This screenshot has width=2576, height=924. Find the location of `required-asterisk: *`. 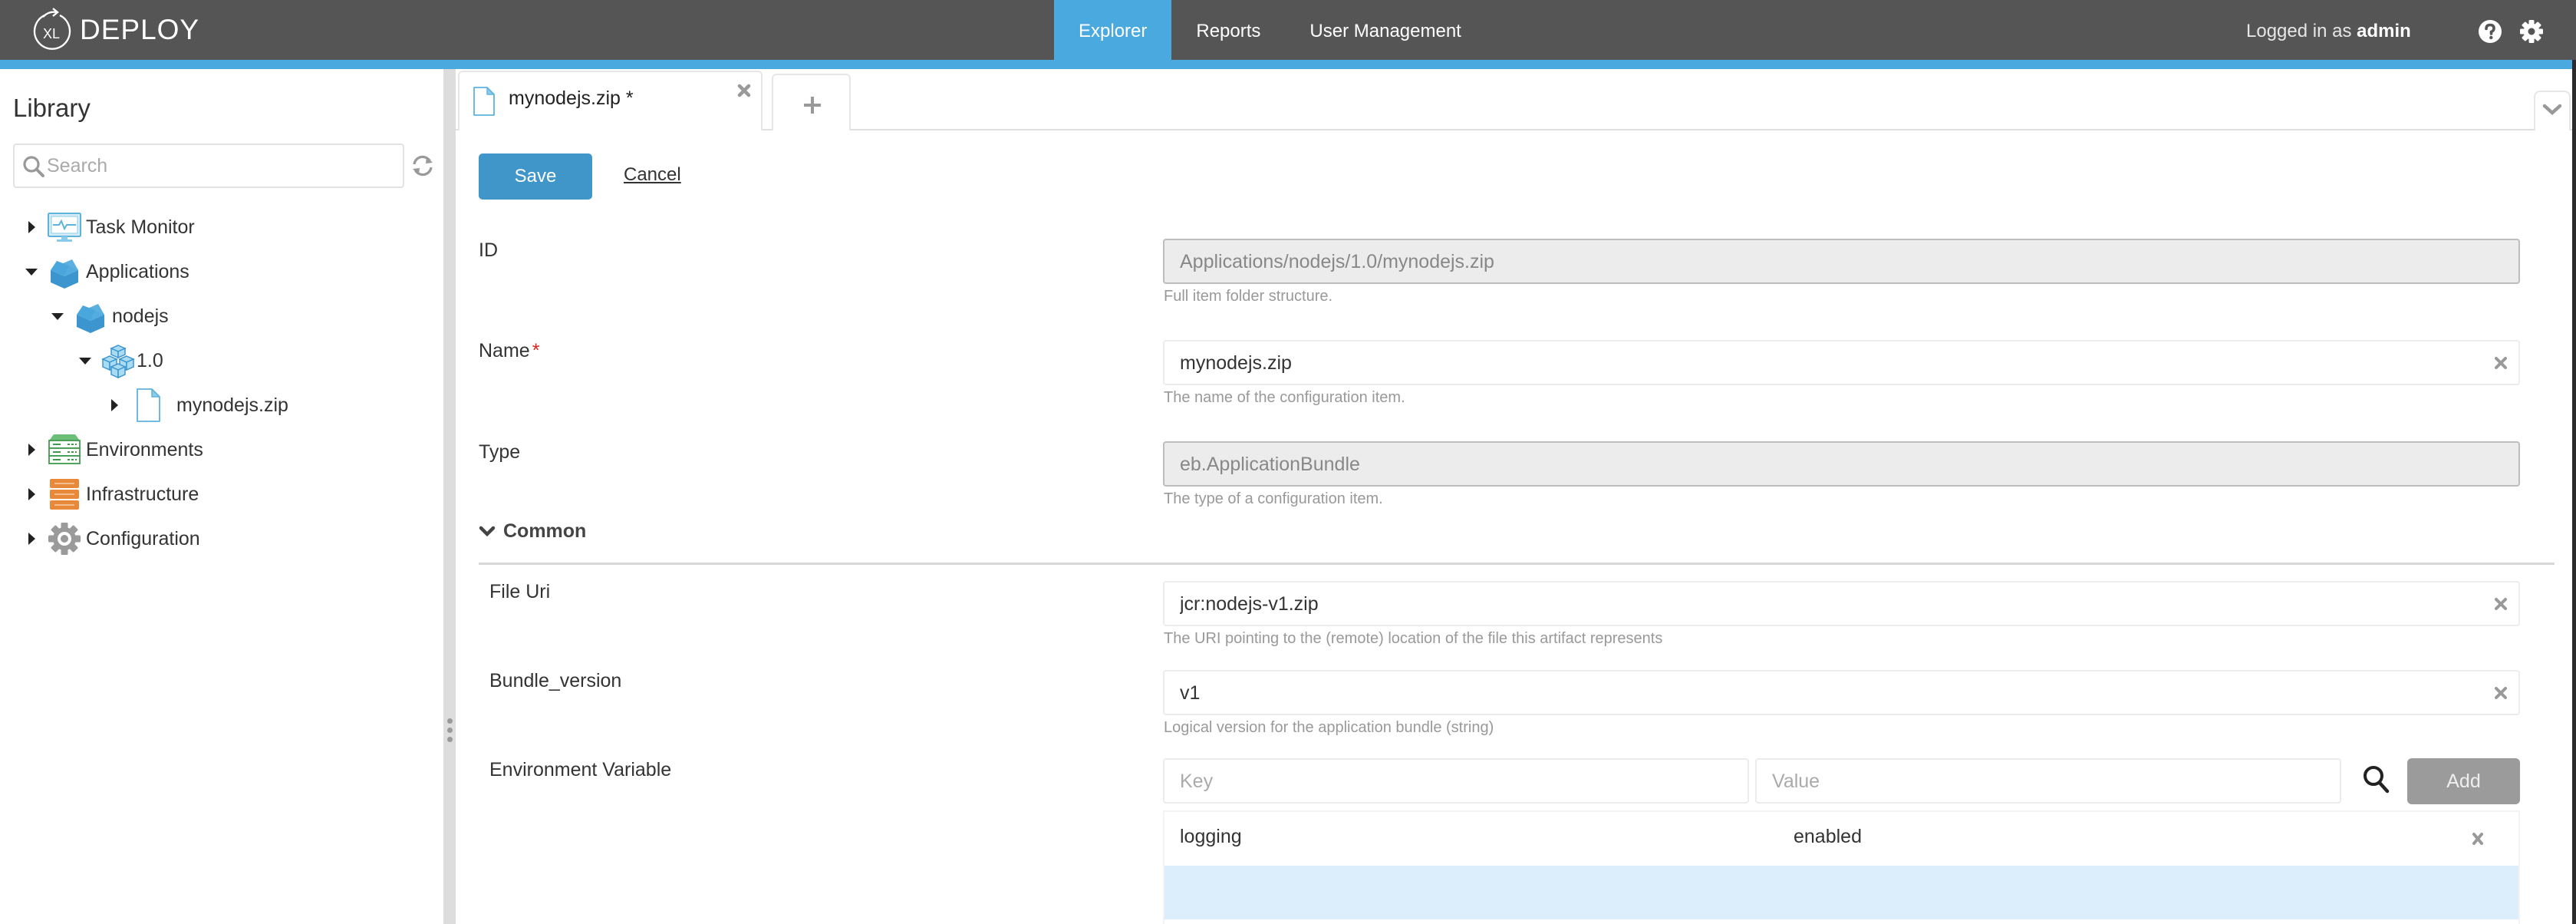

required-asterisk: * is located at coordinates (536, 350).